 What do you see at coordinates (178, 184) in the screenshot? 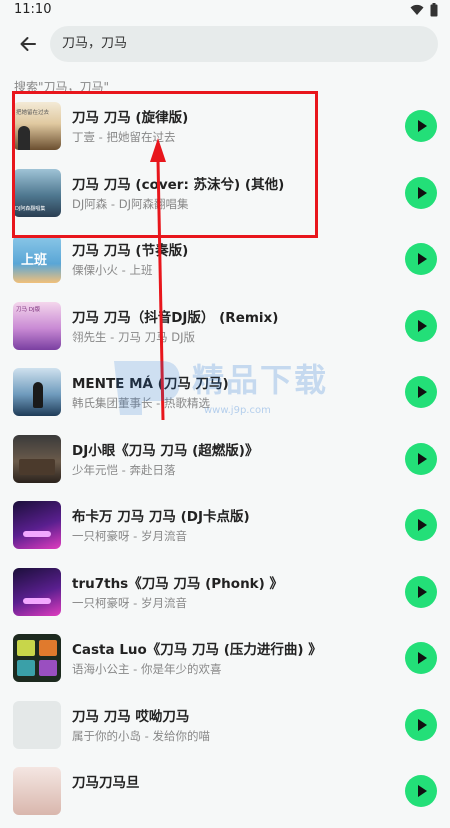
I see `song-title: 刀马 刀马 (cover: 苏沫兮) (其他)` at bounding box center [178, 184].